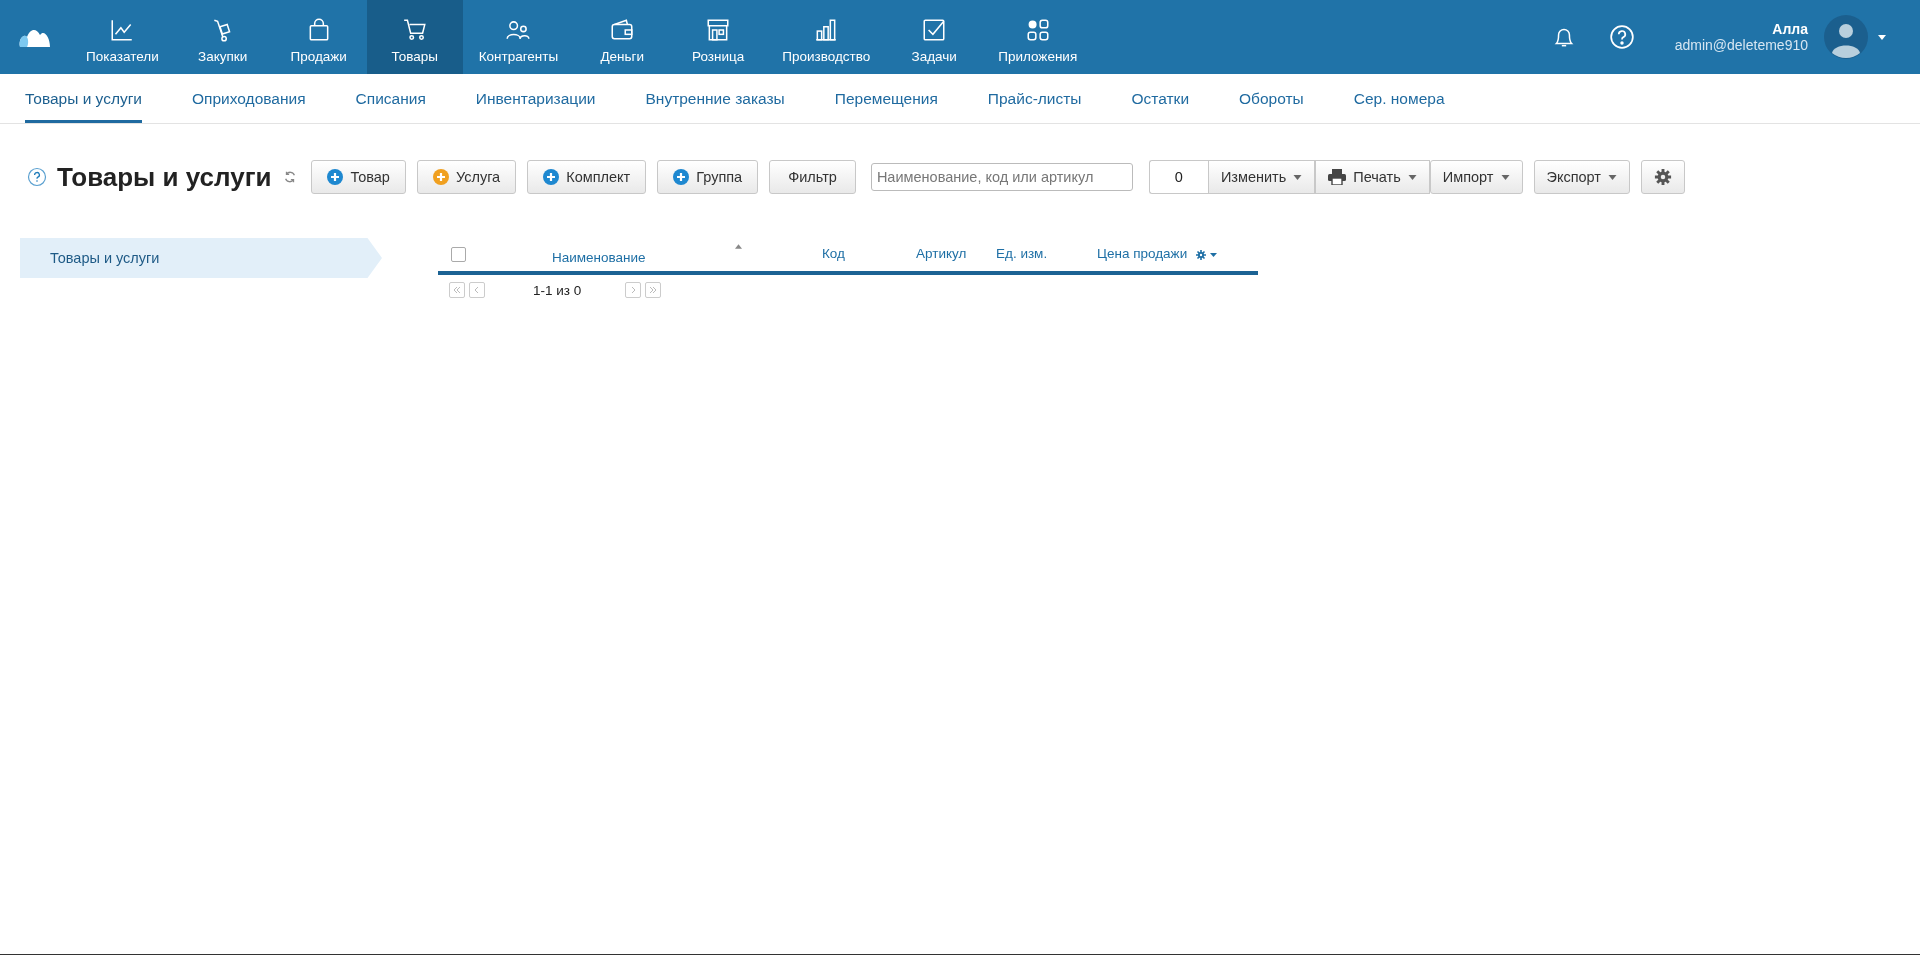 The height and width of the screenshot is (955, 1920). Describe the element at coordinates (1001, 177) in the screenshot. I see `search-field: Наименование, код или артикул` at that location.